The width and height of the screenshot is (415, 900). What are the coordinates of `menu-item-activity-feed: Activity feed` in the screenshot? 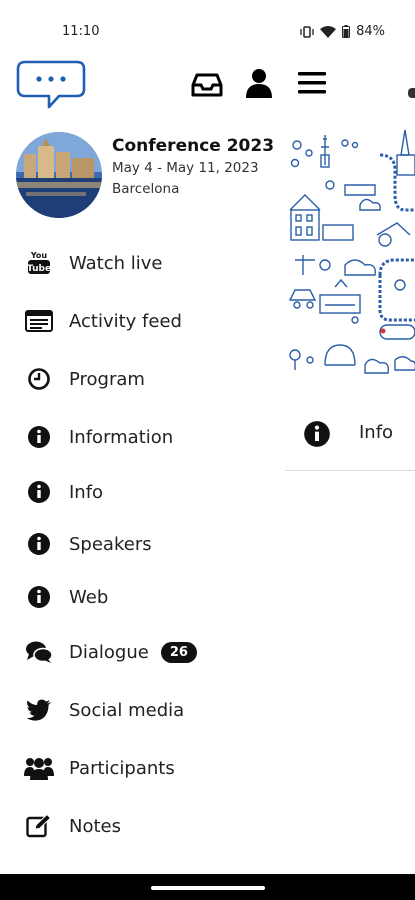 It's located at (151, 321).